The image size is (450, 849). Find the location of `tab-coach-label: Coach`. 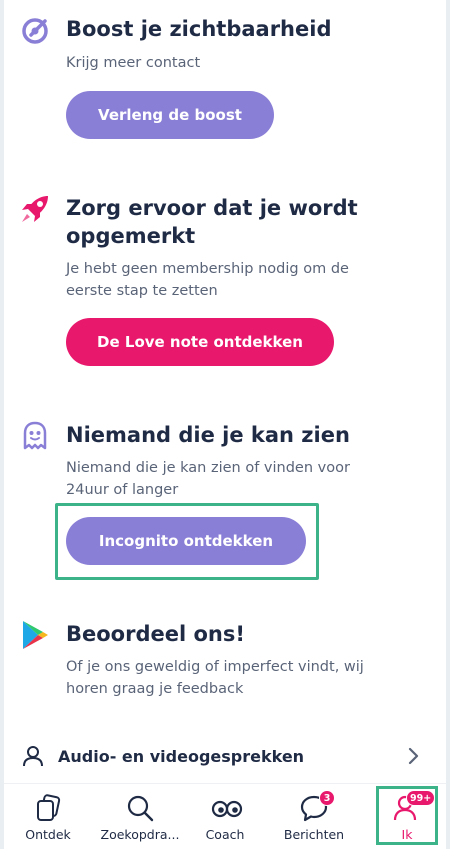

tab-coach-label: Coach is located at coordinates (225, 834).